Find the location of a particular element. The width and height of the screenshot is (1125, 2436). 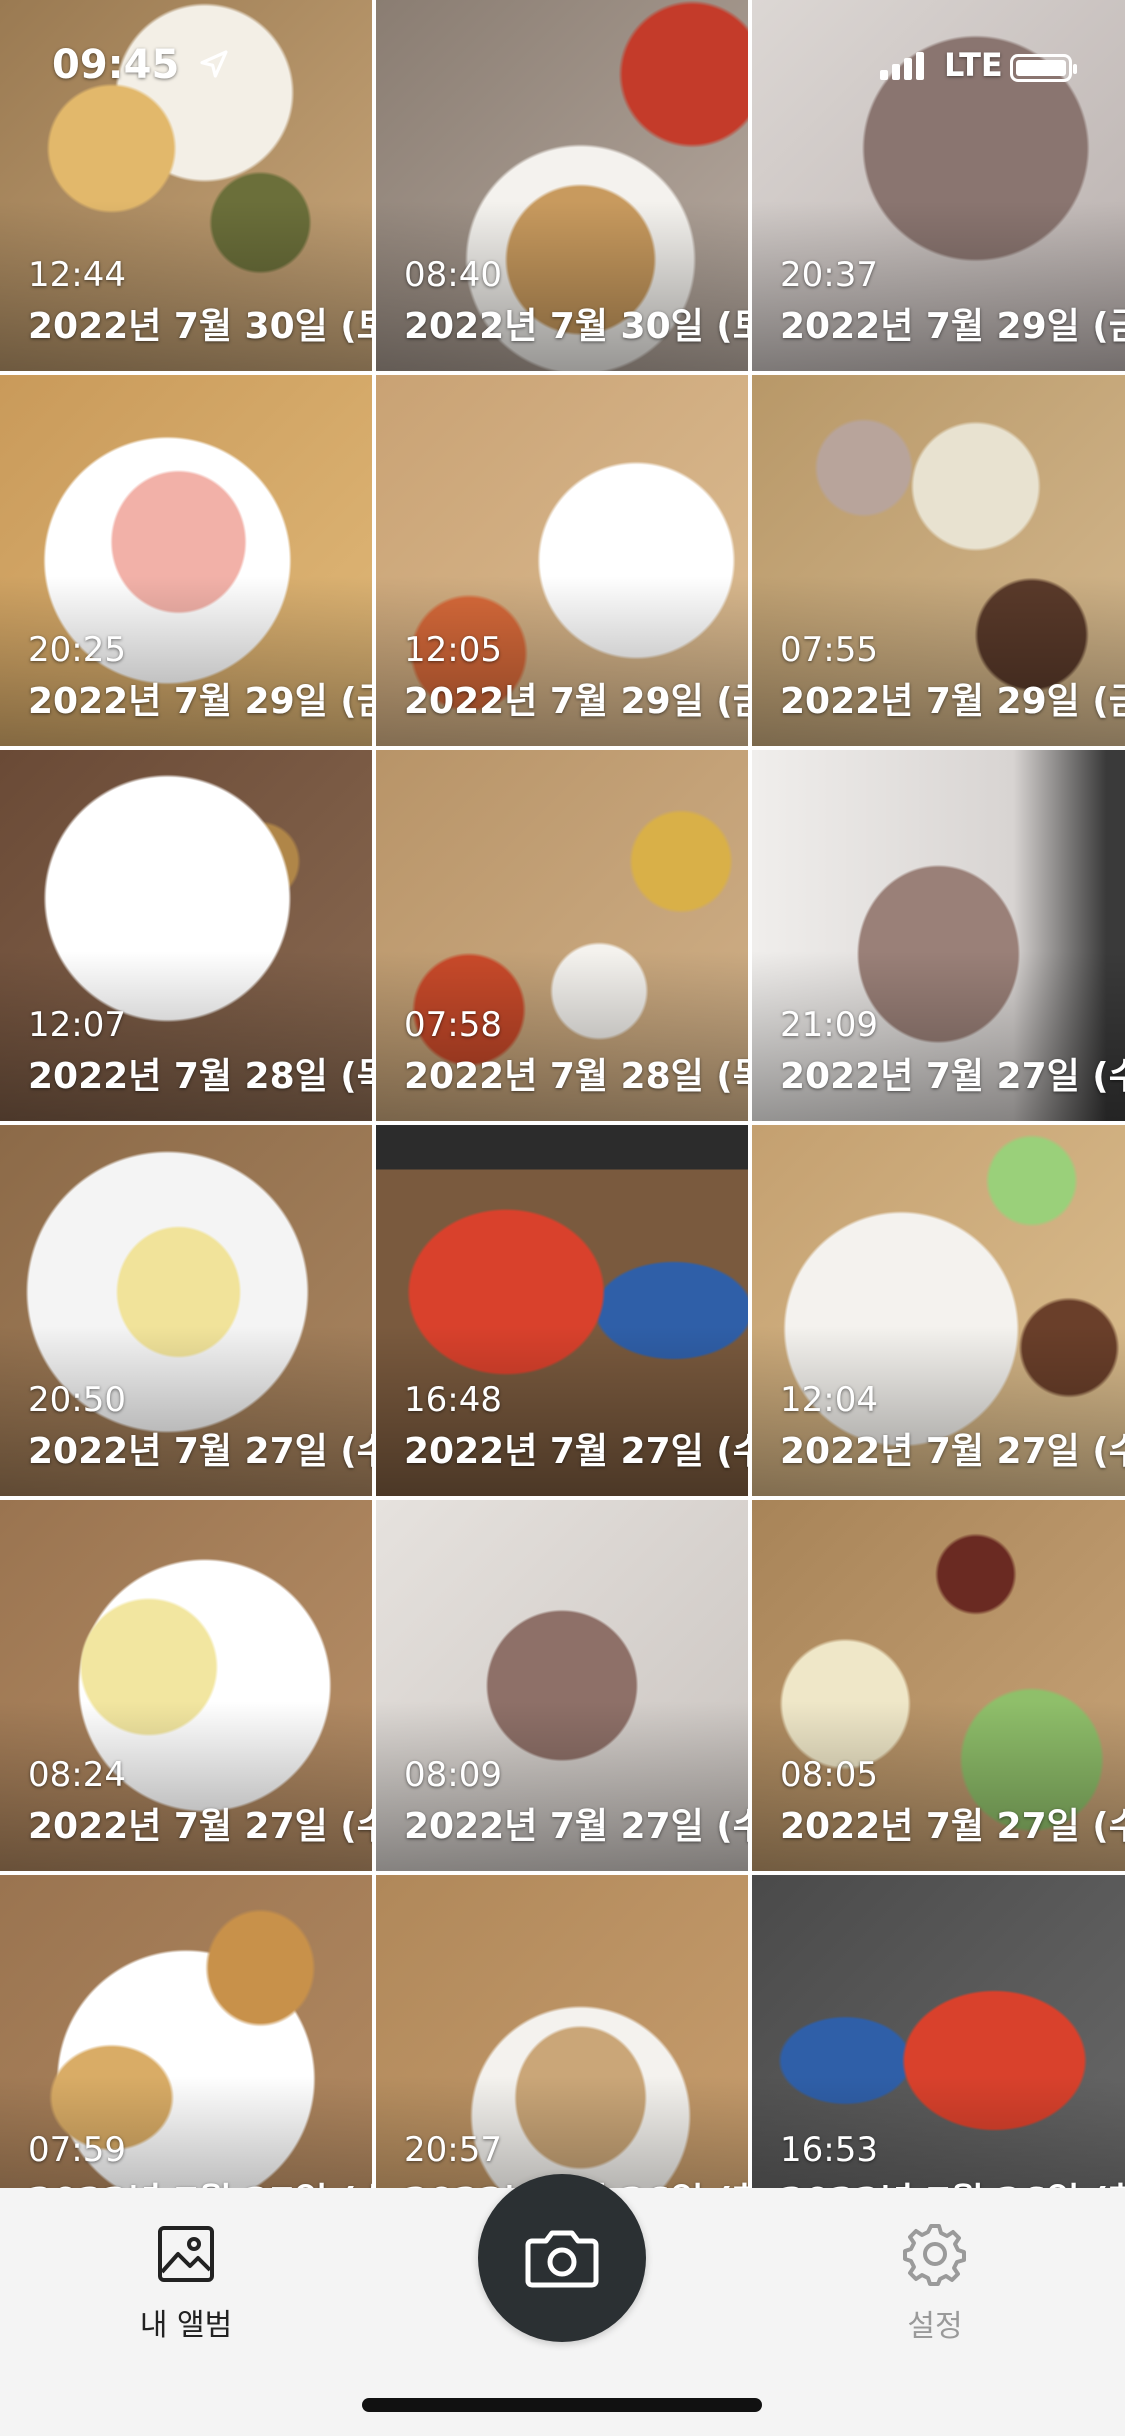

photo-time: 07:59 is located at coordinates (77, 2150).